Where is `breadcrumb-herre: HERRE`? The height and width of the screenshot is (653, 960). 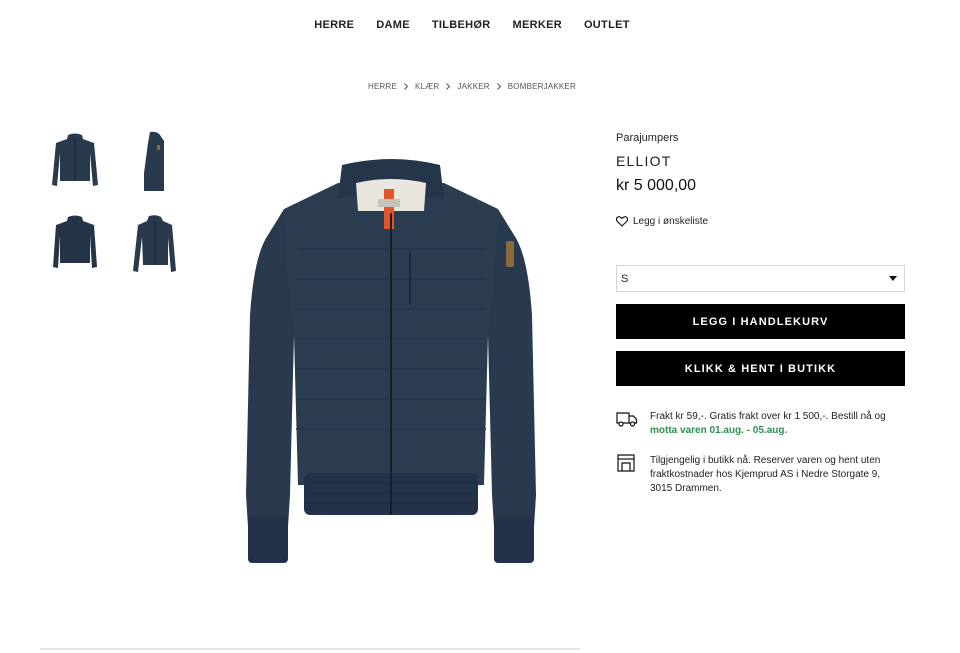
breadcrumb-herre: HERRE is located at coordinates (382, 86).